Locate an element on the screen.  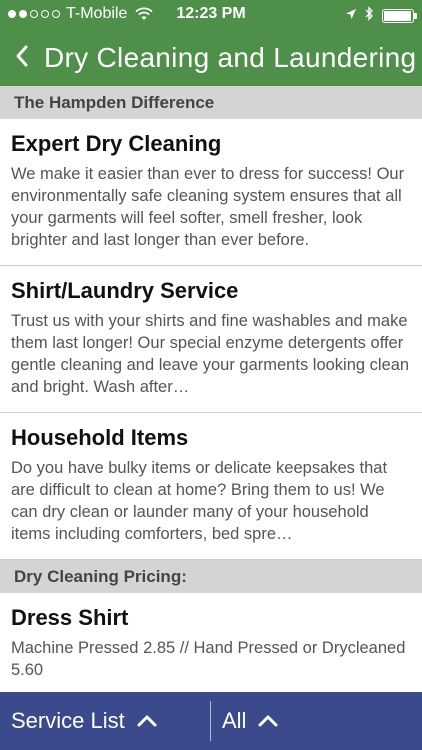
battery-icon is located at coordinates (399, 16).